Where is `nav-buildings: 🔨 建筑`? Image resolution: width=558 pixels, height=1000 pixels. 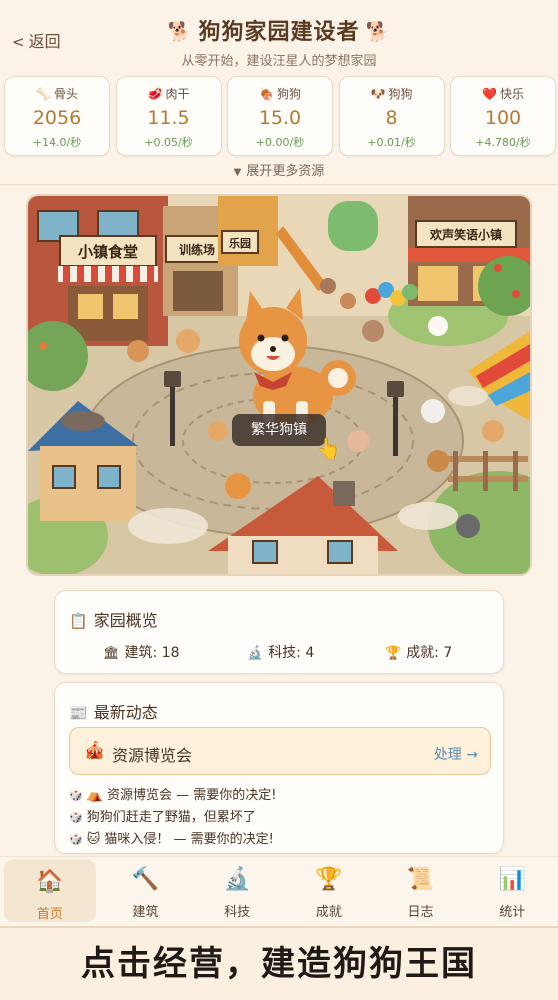 nav-buildings: 🔨 建筑 is located at coordinates (146, 891).